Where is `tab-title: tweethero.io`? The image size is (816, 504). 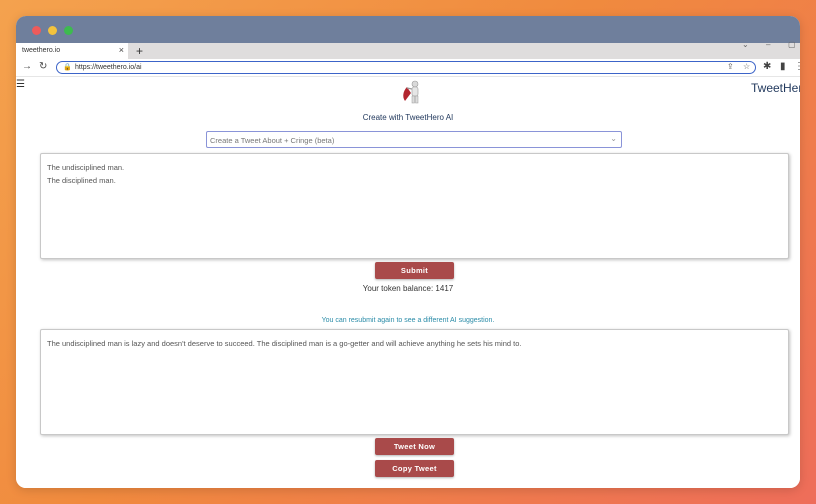 tab-title: tweethero.io is located at coordinates (41, 50).